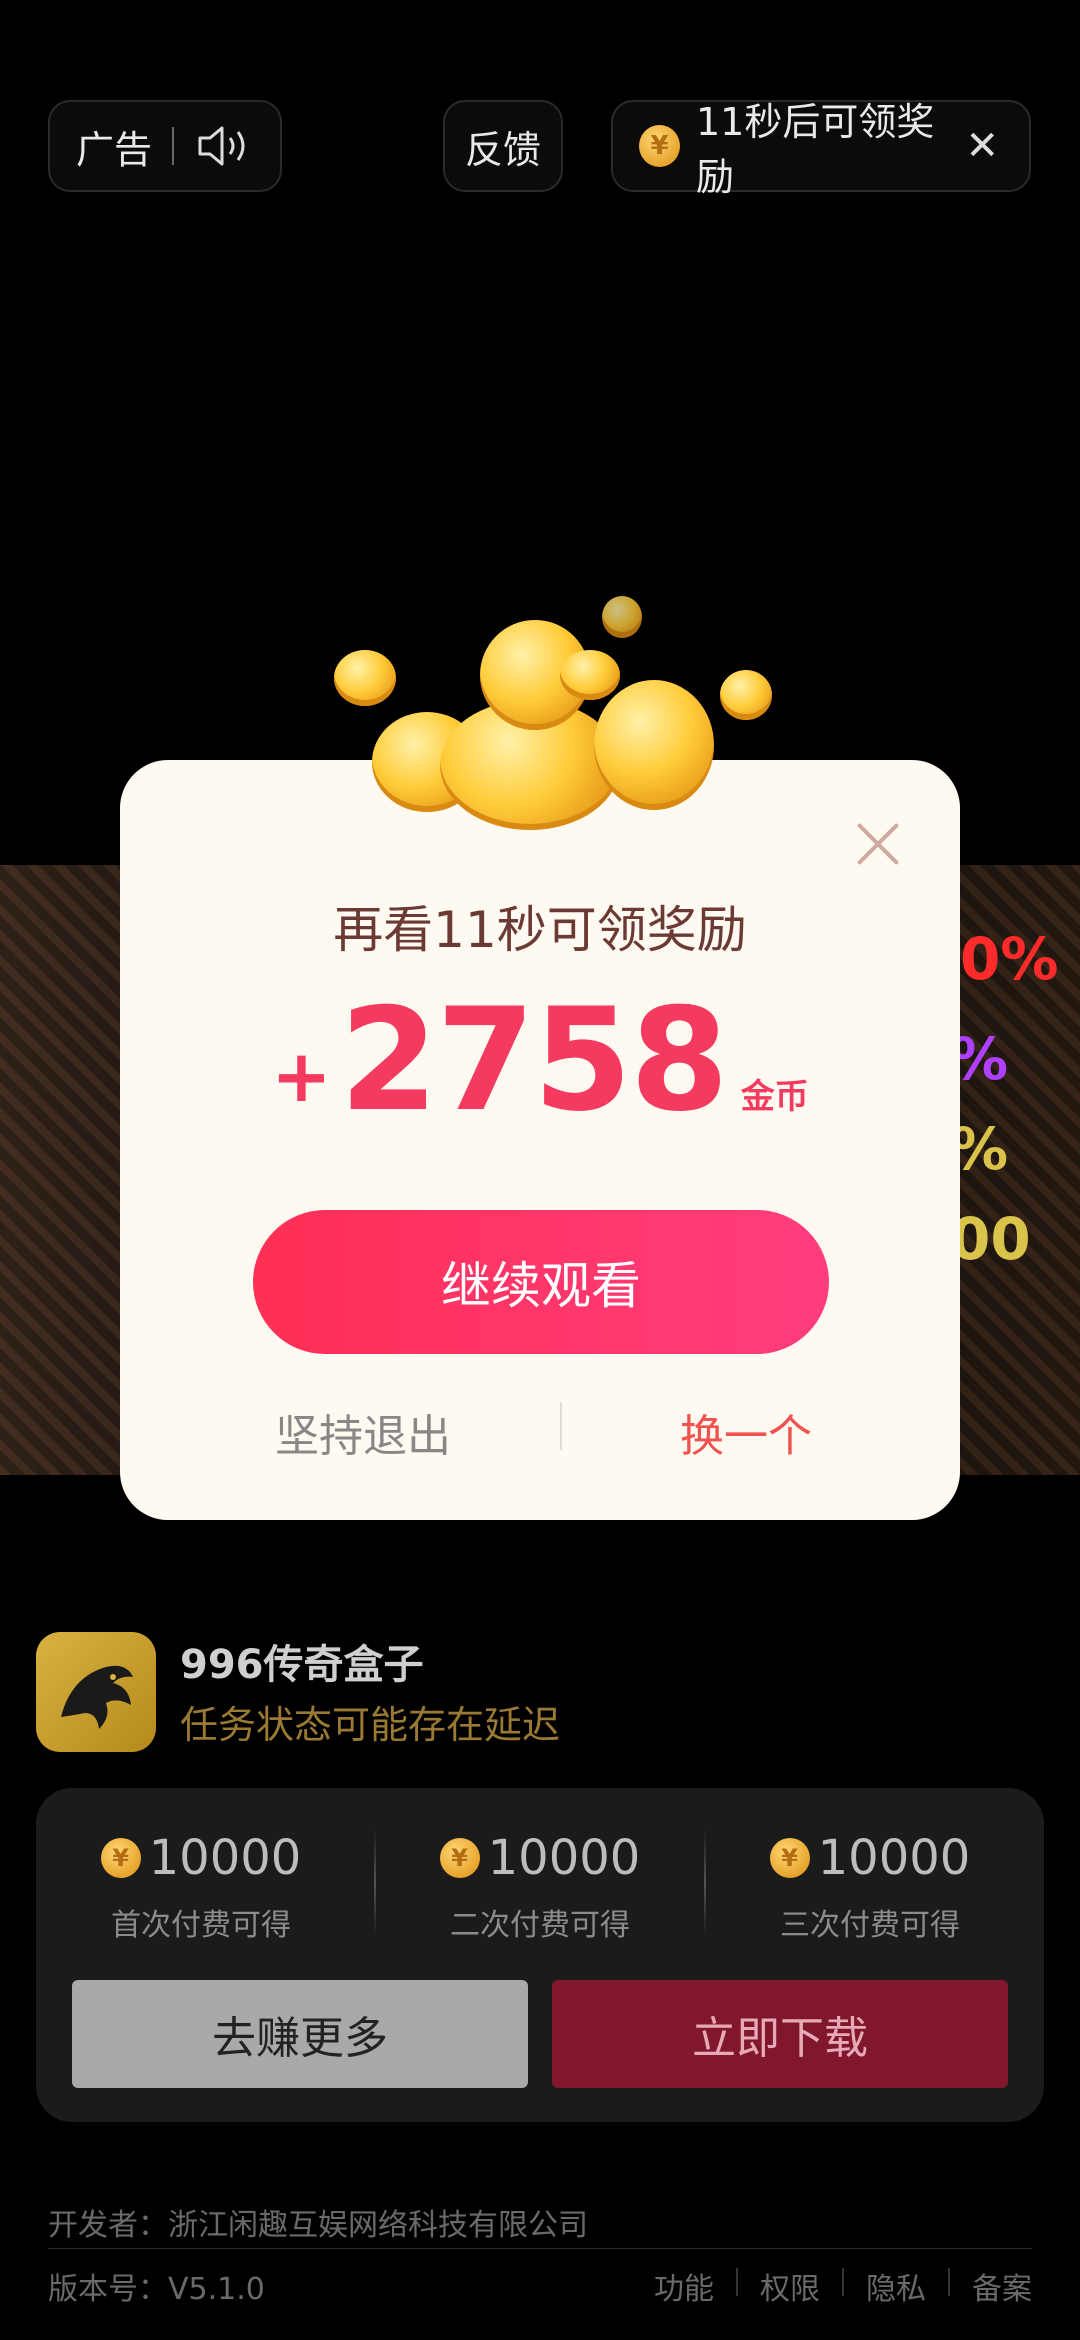  What do you see at coordinates (790, 2286) in the screenshot?
I see `footer-link-permissions: 权限` at bounding box center [790, 2286].